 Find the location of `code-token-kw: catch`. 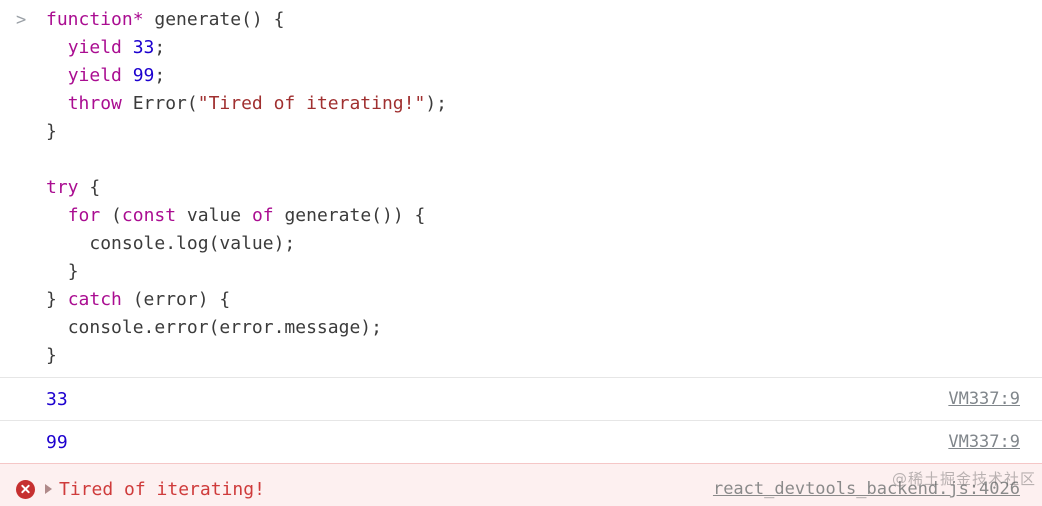

code-token-kw: catch is located at coordinates (94, 299).